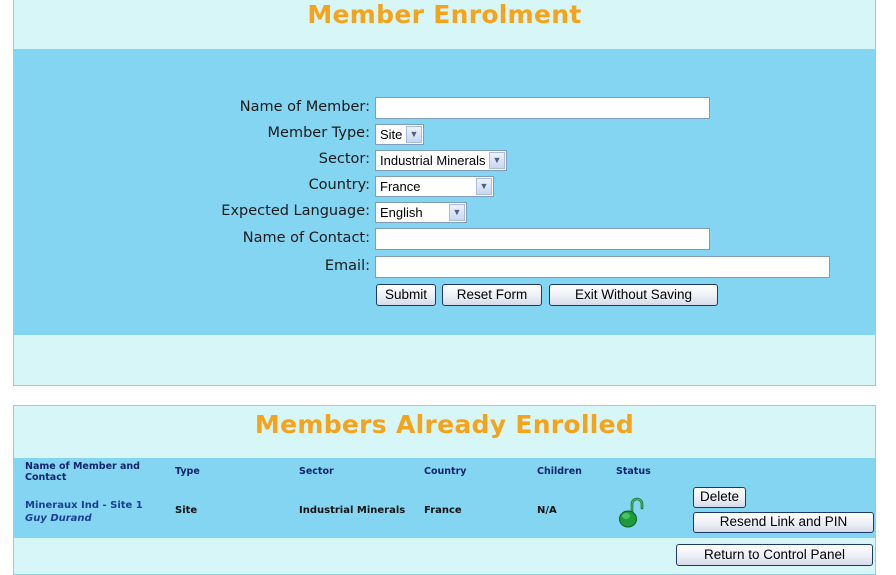 Image resolution: width=896 pixels, height=575 pixels. I want to click on country-label: Country:, so click(339, 185).